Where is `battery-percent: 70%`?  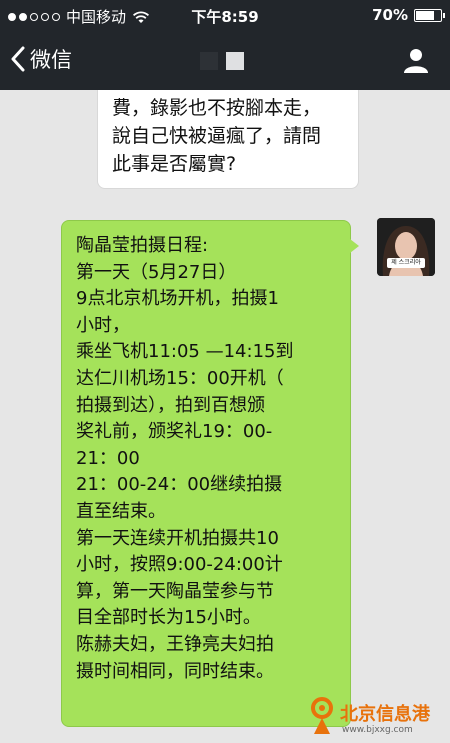
battery-percent: 70% is located at coordinates (390, 15).